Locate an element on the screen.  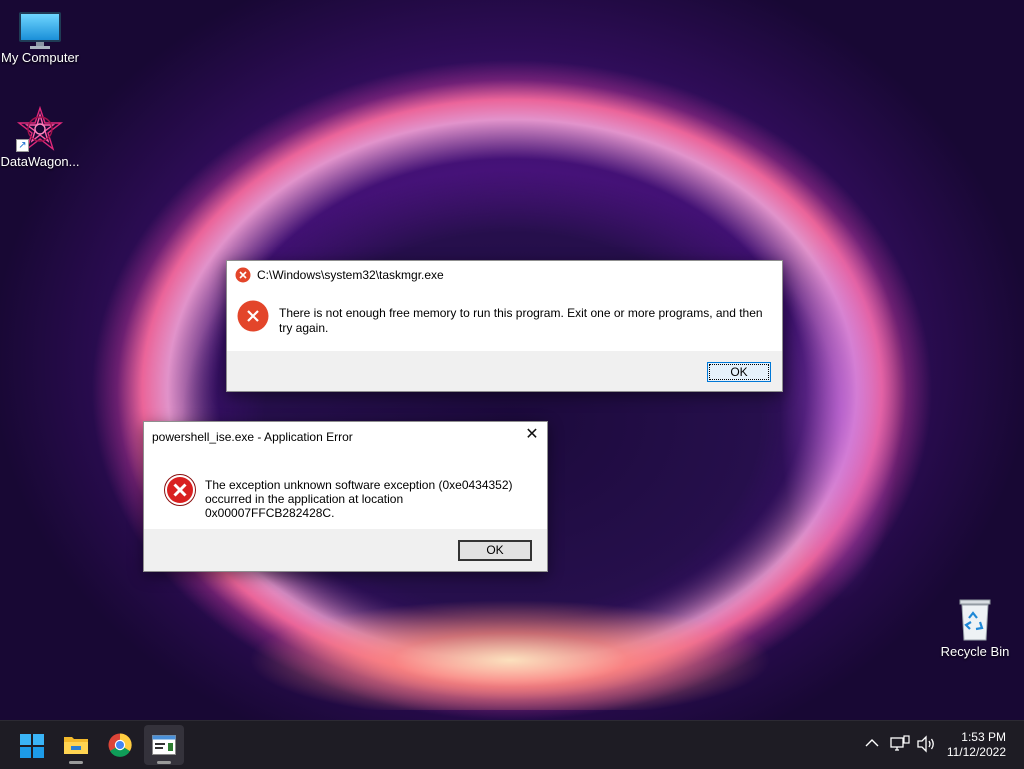
taskbar-file-explorer is located at coordinates (76, 745).